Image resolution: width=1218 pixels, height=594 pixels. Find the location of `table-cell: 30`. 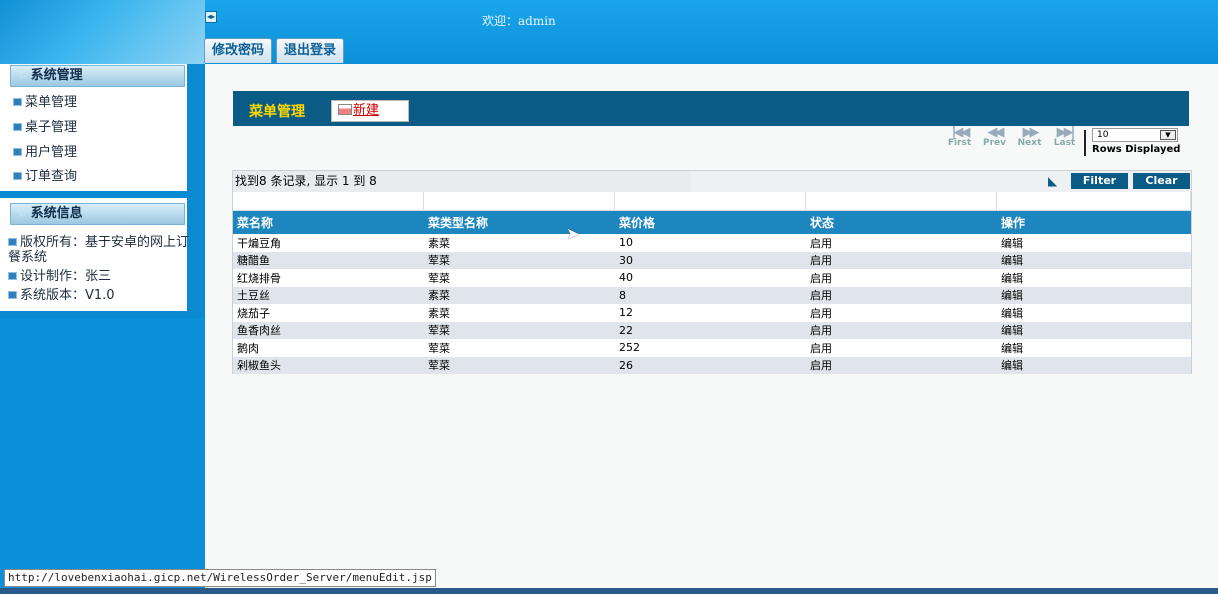

table-cell: 30 is located at coordinates (710, 260).